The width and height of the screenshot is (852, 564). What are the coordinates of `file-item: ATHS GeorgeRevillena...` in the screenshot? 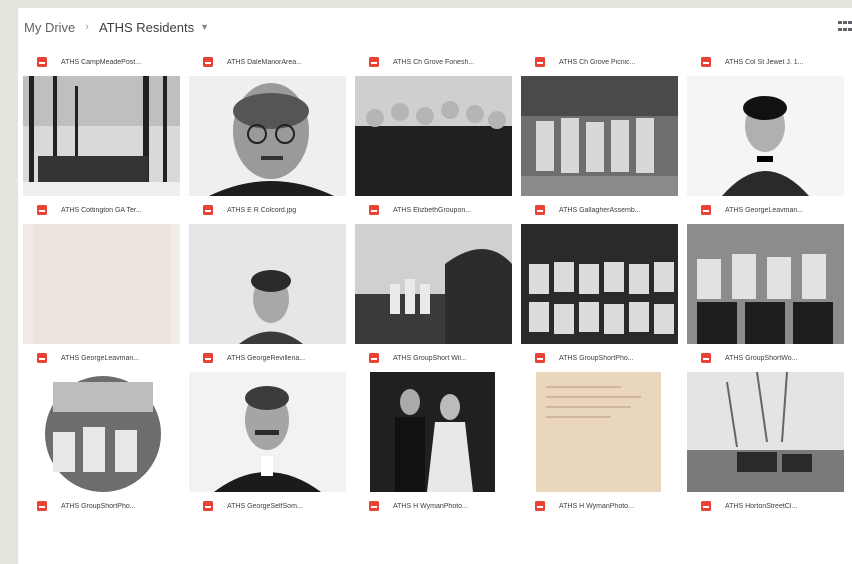 It's located at (267, 358).